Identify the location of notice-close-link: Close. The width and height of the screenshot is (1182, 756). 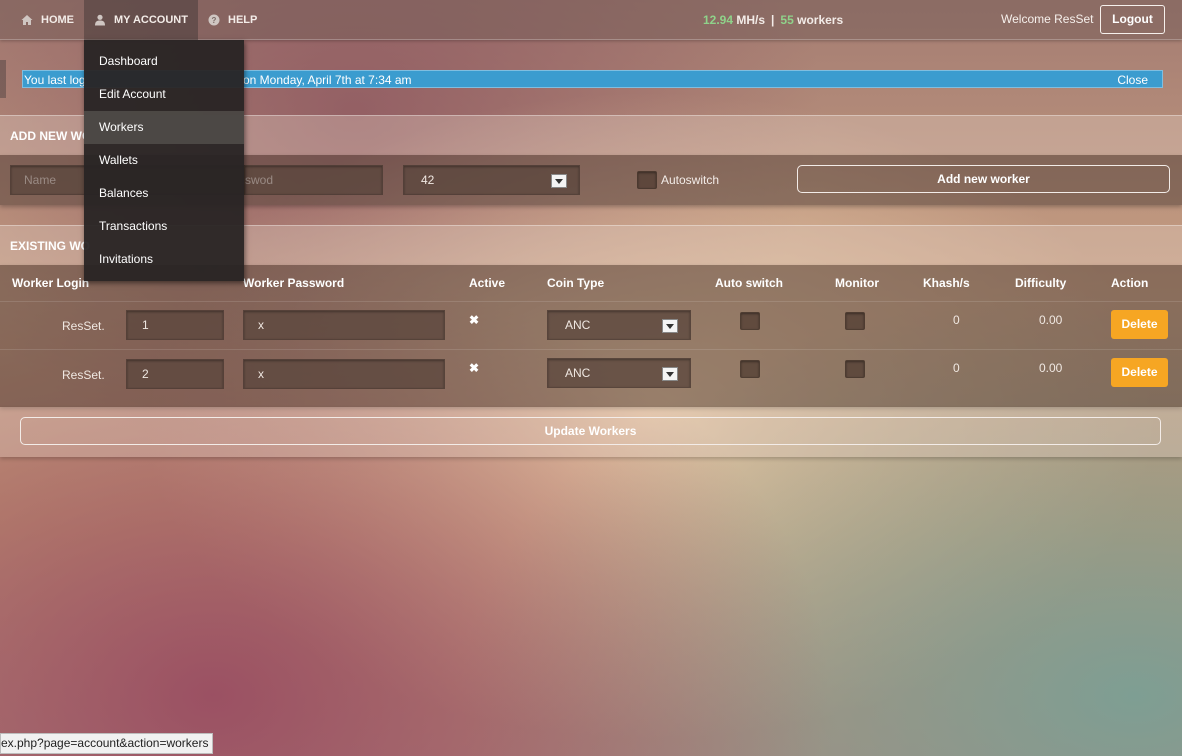
(1132, 80).